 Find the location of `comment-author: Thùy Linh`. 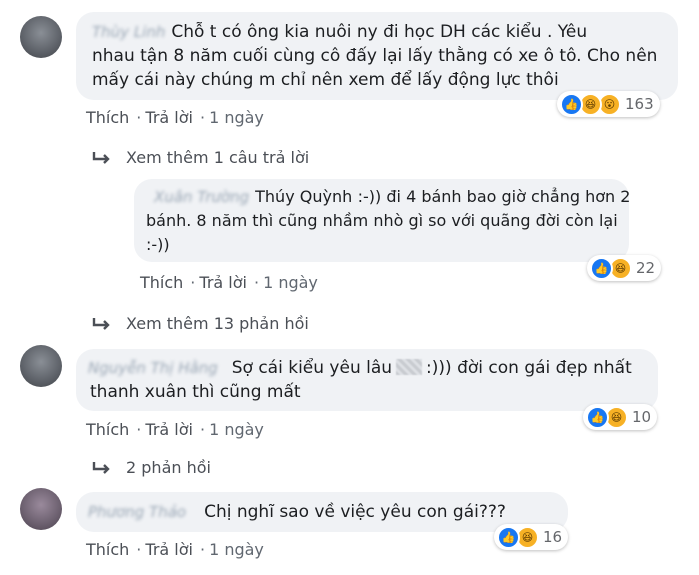

comment-author: Thùy Linh is located at coordinates (128, 32).